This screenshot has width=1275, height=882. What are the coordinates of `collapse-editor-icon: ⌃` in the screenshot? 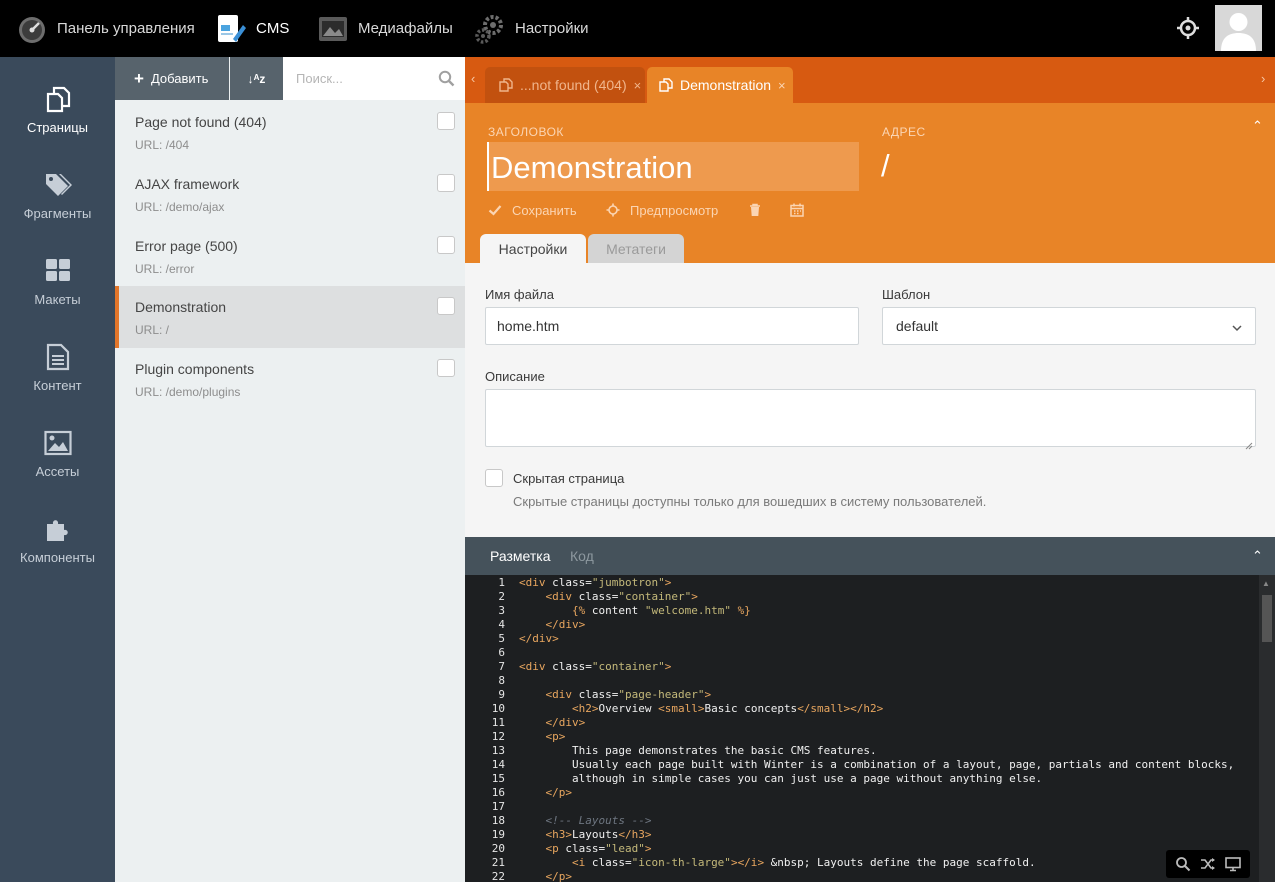 It's located at (1257, 556).